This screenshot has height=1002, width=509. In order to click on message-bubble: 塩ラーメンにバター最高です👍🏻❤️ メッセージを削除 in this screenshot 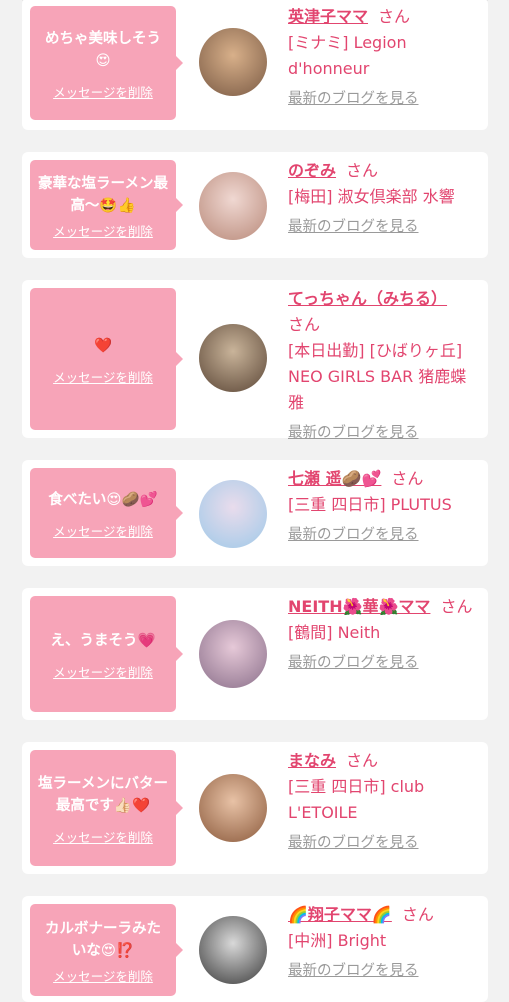, I will do `click(106, 808)`.